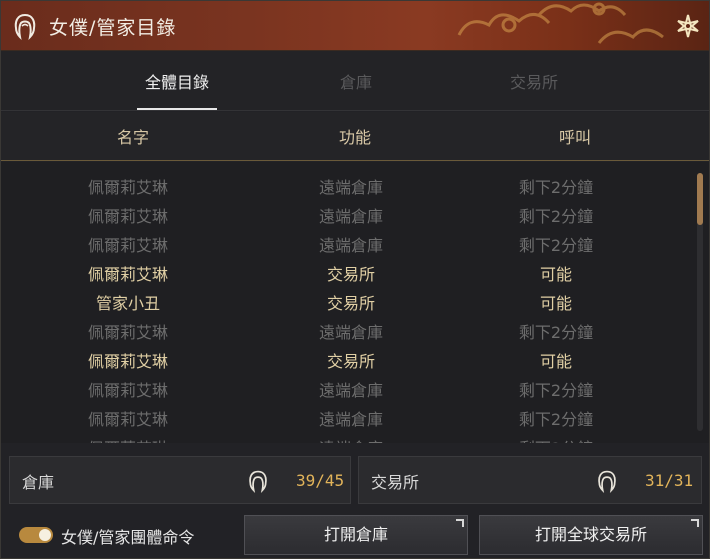 This screenshot has width=710, height=559. I want to click on market-count: 31/31, so click(669, 480).